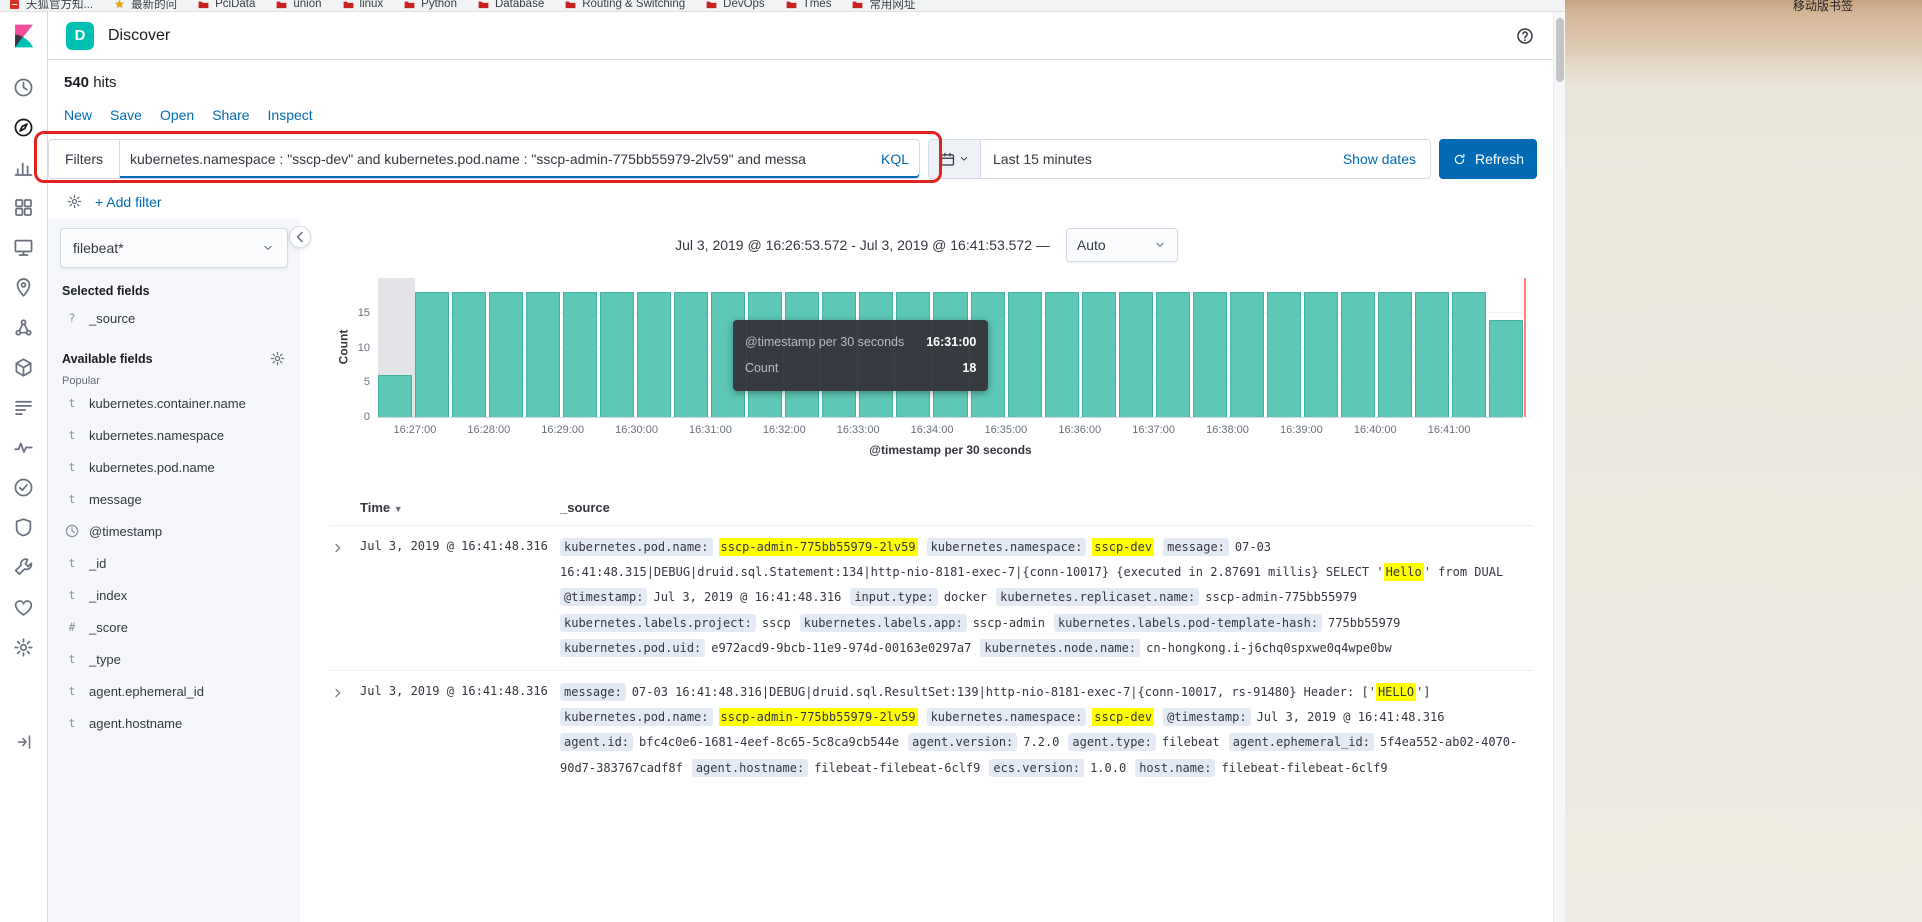 The width and height of the screenshot is (1922, 922). What do you see at coordinates (23, 87) in the screenshot?
I see `nav-recently-viewed` at bounding box center [23, 87].